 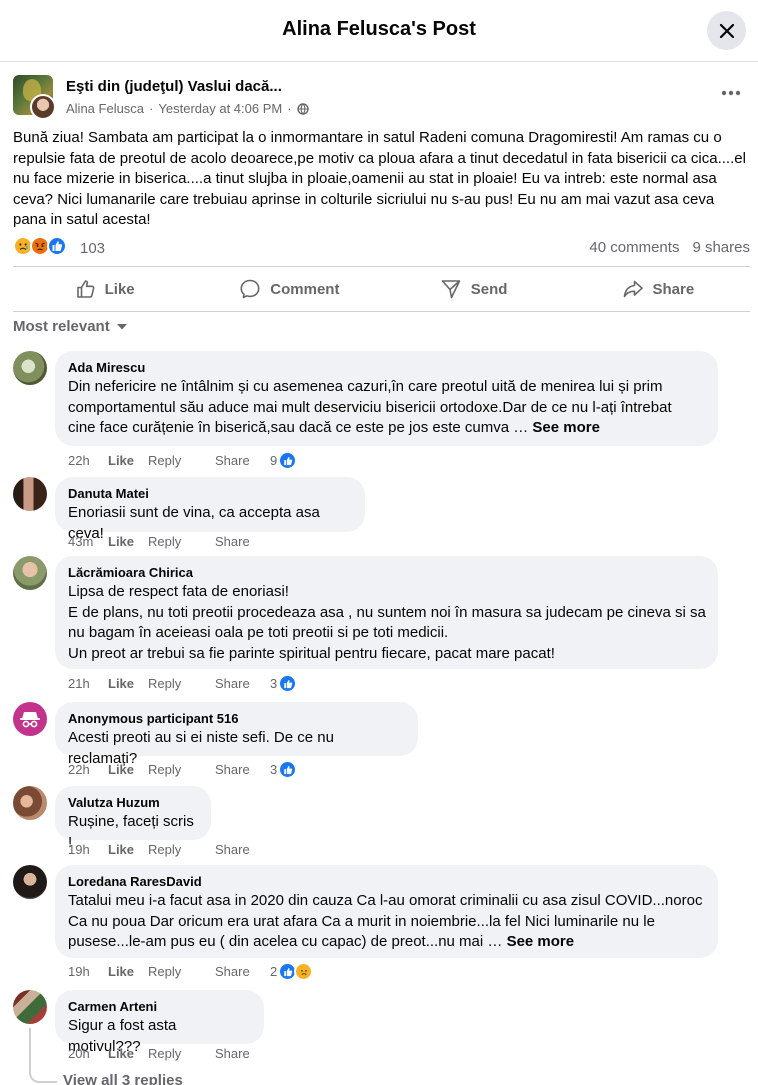 What do you see at coordinates (88, 541) in the screenshot?
I see `comment-time: 43m` at bounding box center [88, 541].